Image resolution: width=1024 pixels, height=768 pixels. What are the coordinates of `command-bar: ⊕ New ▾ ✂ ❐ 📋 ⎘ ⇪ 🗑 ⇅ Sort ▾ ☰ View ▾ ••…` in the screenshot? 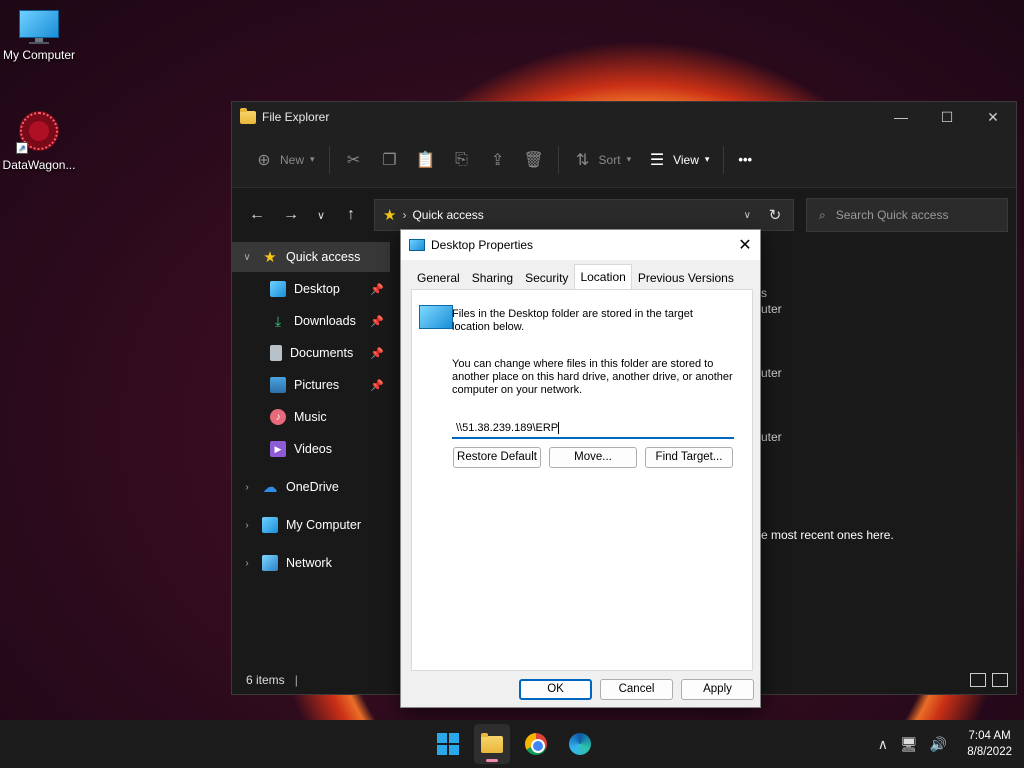 It's located at (624, 160).